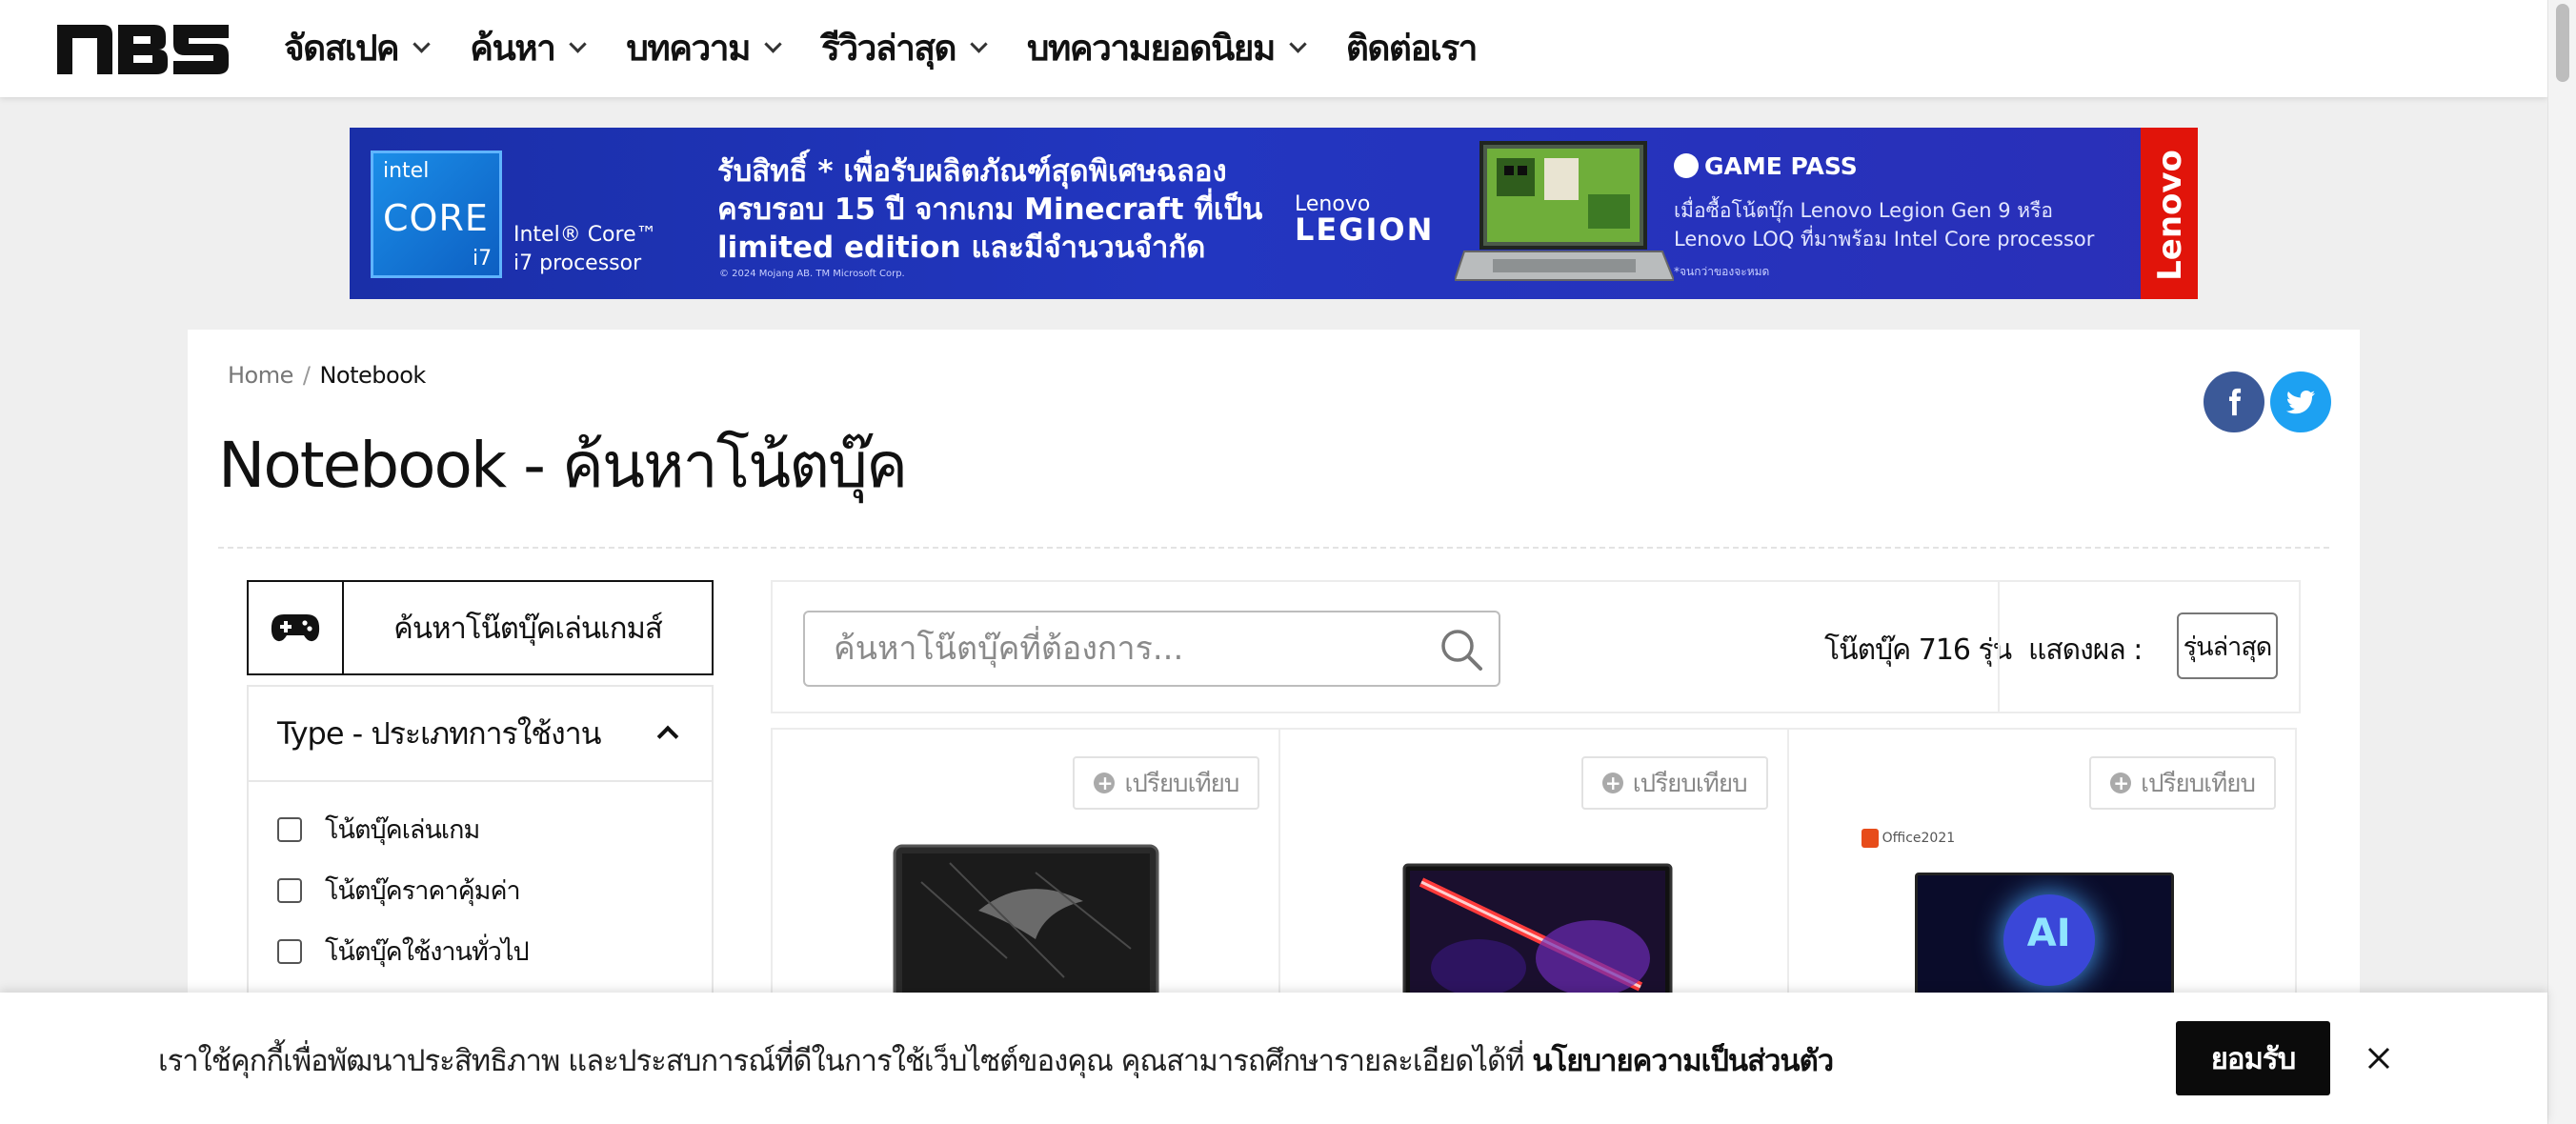 This screenshot has width=2576, height=1124. Describe the element at coordinates (667, 736) in the screenshot. I see `chevron-up-icon` at that location.